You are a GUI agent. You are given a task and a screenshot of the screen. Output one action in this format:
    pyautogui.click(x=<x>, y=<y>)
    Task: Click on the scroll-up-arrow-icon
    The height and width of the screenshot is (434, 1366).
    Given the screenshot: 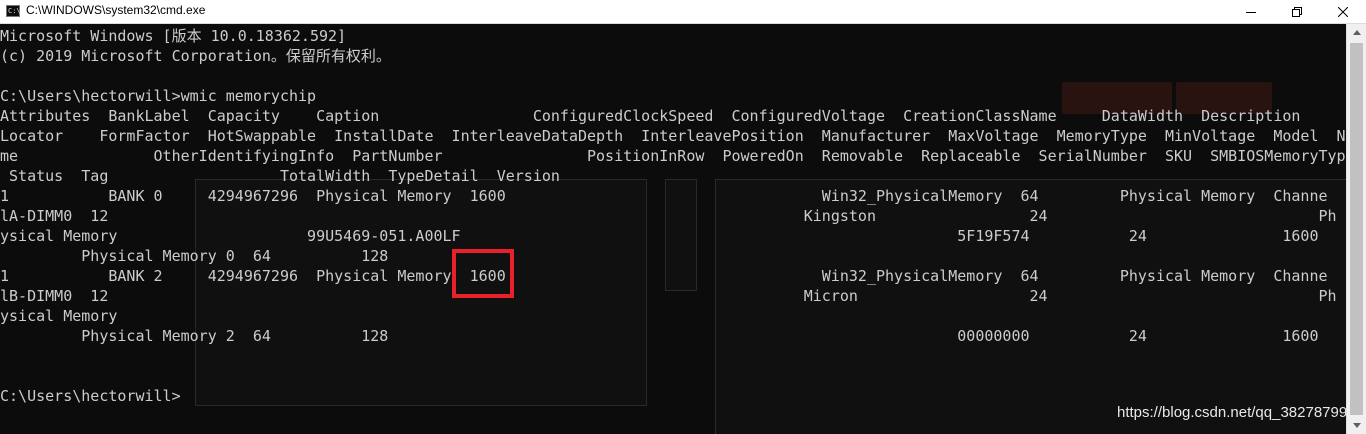 What is the action you would take?
    pyautogui.click(x=1356, y=32)
    